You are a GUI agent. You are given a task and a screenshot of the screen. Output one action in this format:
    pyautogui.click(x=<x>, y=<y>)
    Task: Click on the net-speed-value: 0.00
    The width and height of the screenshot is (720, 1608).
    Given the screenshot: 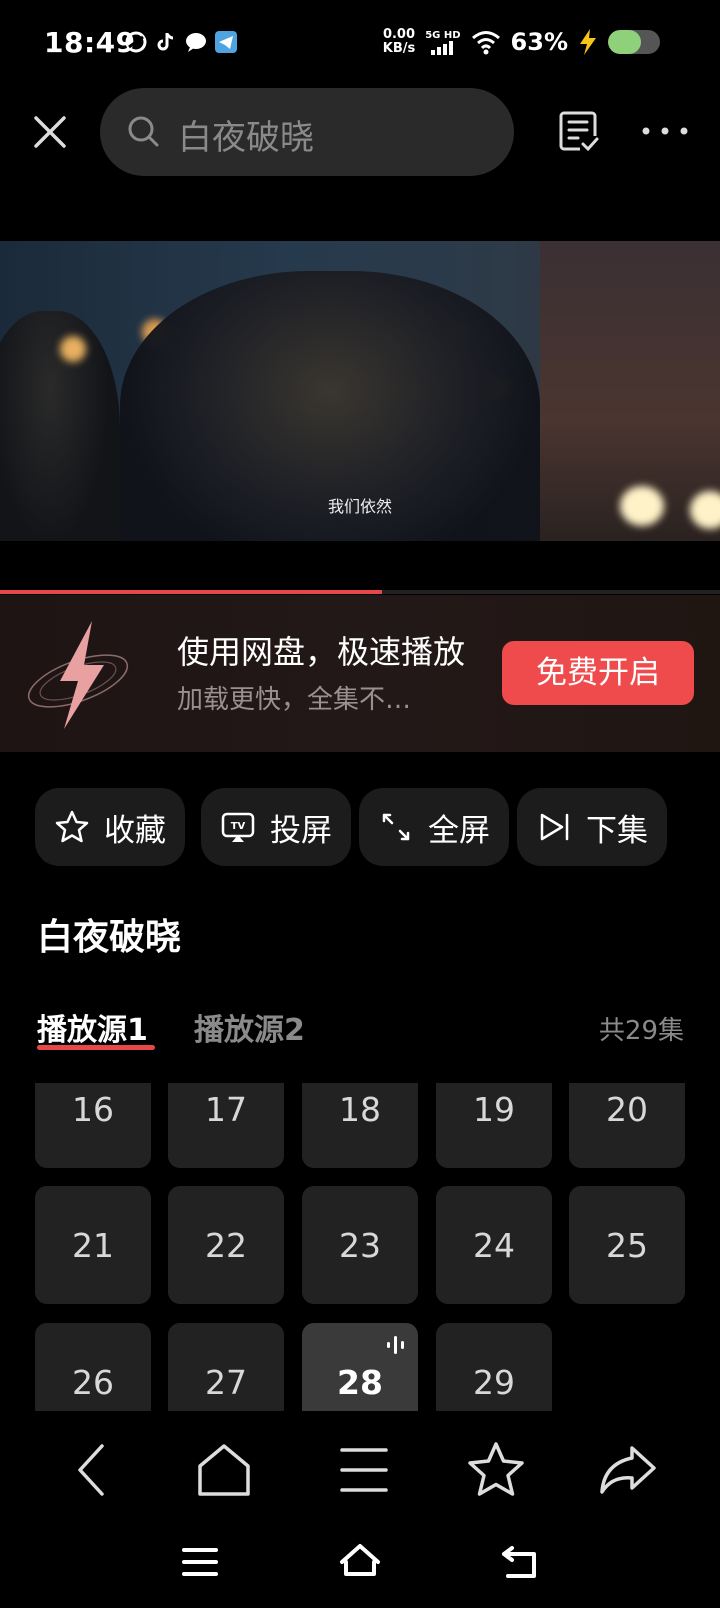 What is the action you would take?
    pyautogui.click(x=399, y=34)
    